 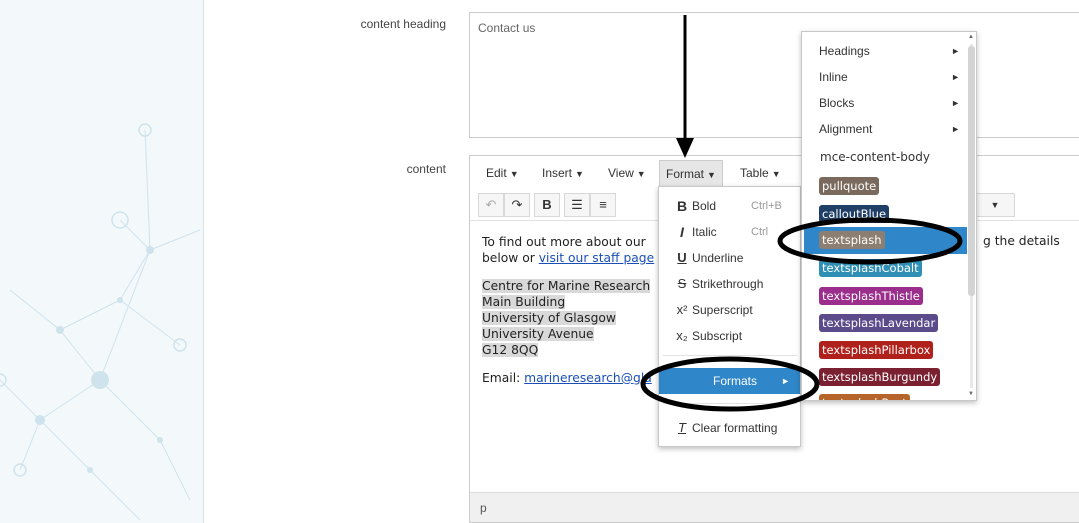 I want to click on submenu-item-content-body: mce-content-body, so click(x=875, y=157).